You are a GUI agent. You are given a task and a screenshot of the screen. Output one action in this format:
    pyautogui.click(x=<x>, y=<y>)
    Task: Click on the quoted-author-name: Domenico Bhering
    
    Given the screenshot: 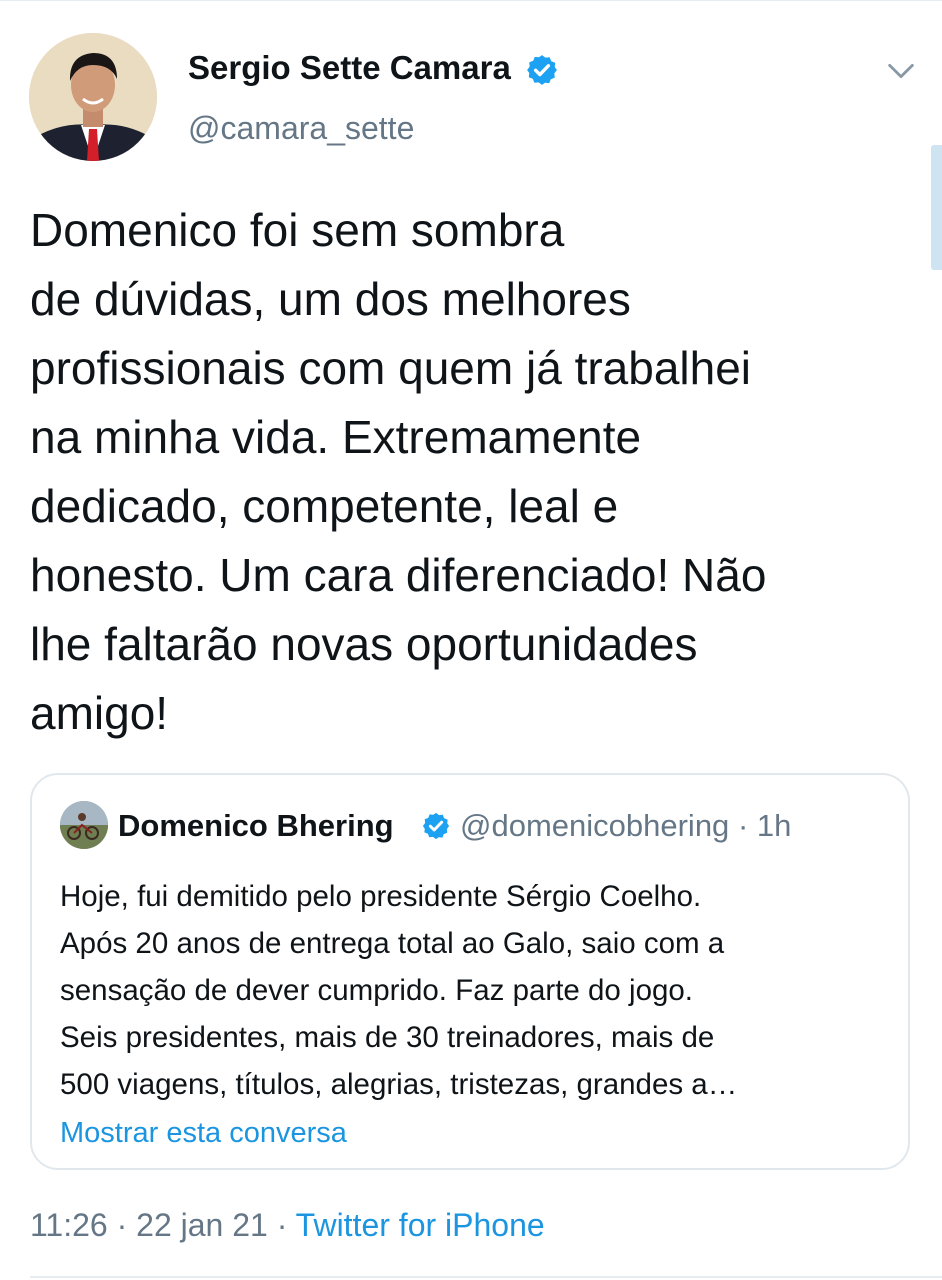 What is the action you would take?
    pyautogui.click(x=256, y=825)
    